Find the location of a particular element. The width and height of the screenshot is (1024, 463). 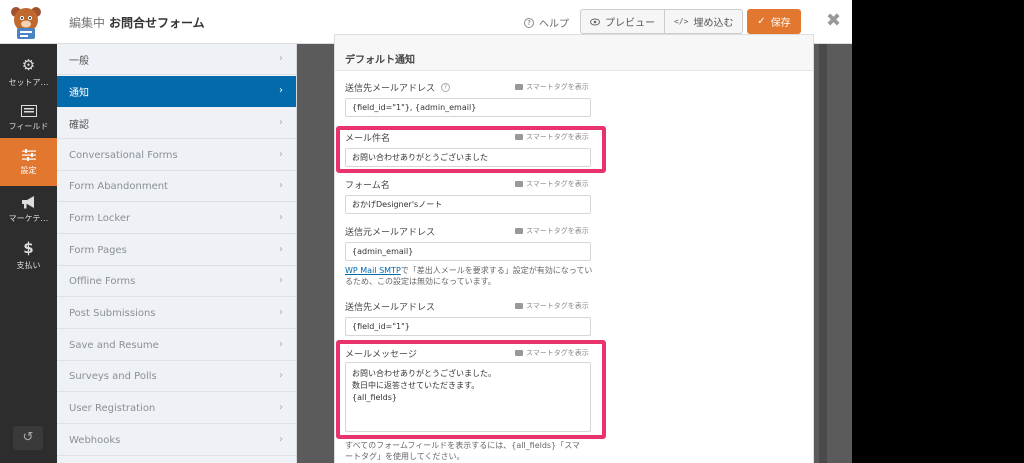

nav-settings: 設定 is located at coordinates (28, 162).